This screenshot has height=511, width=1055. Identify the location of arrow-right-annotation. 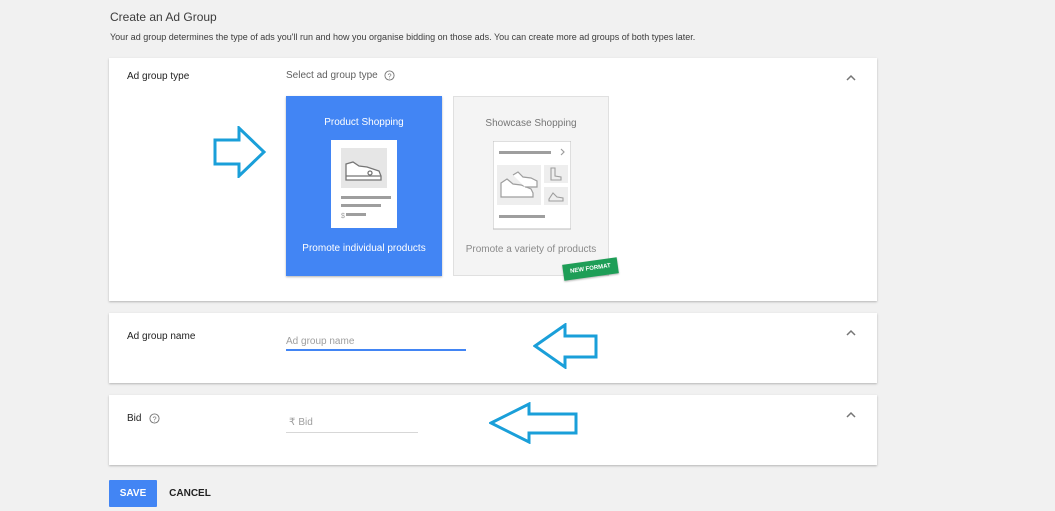
(240, 152).